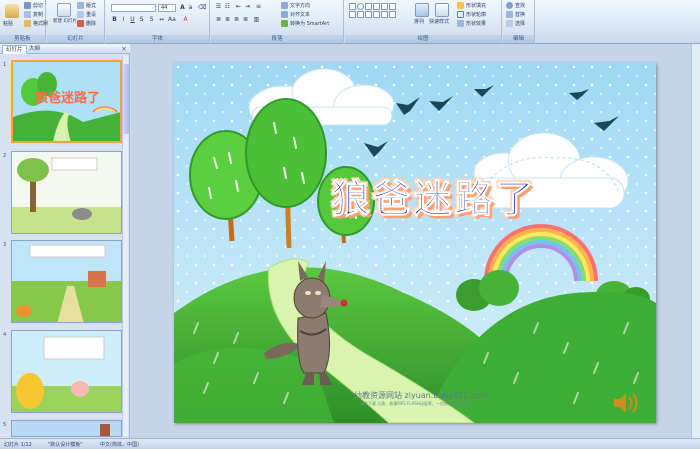 The width and height of the screenshot is (700, 449). I want to click on case-icon: Aa, so click(172, 19).